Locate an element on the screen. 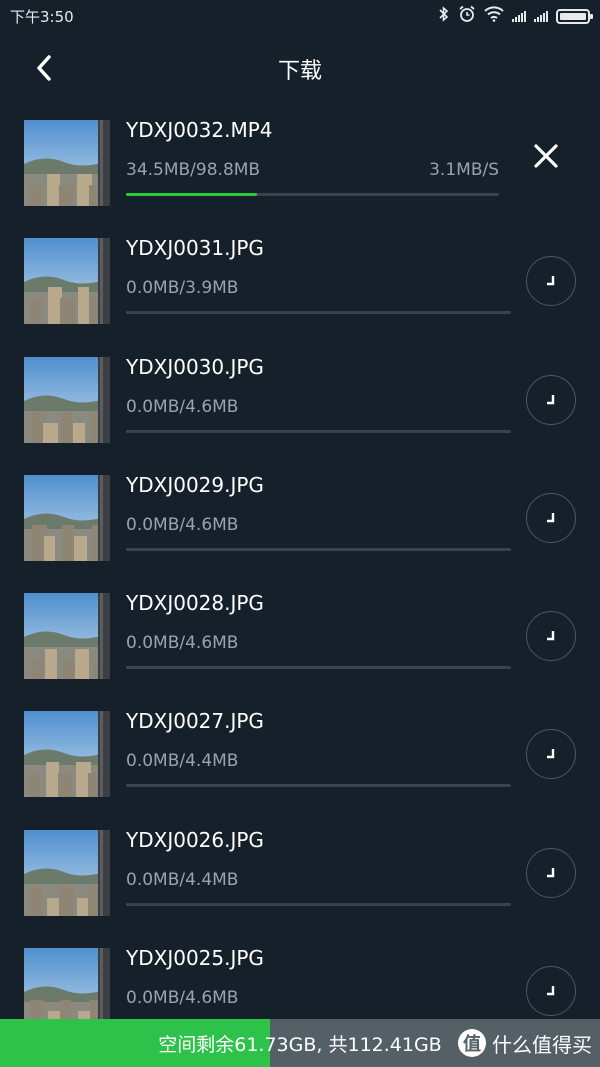 The width and height of the screenshot is (600, 1067). file-name: YDXJ0027.JPG is located at coordinates (195, 721).